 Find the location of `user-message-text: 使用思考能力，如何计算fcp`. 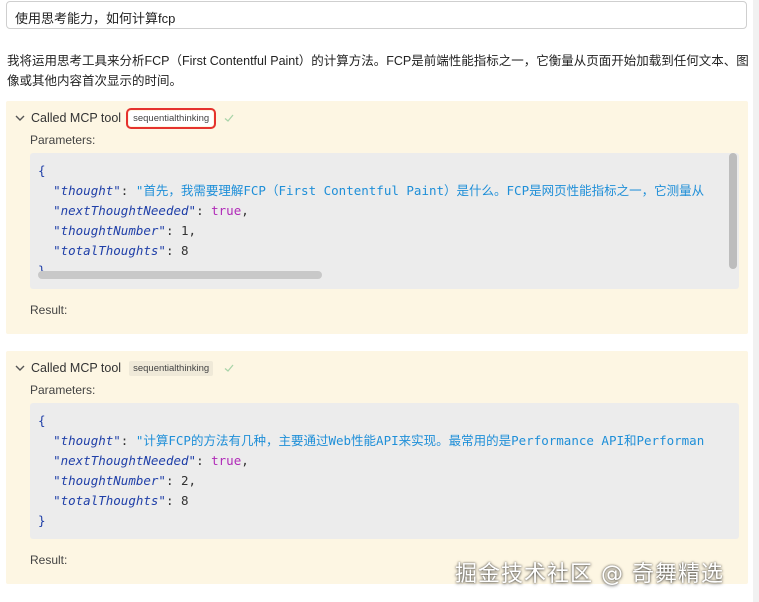

user-message-text: 使用思考能力，如何计算fcp is located at coordinates (95, 18).